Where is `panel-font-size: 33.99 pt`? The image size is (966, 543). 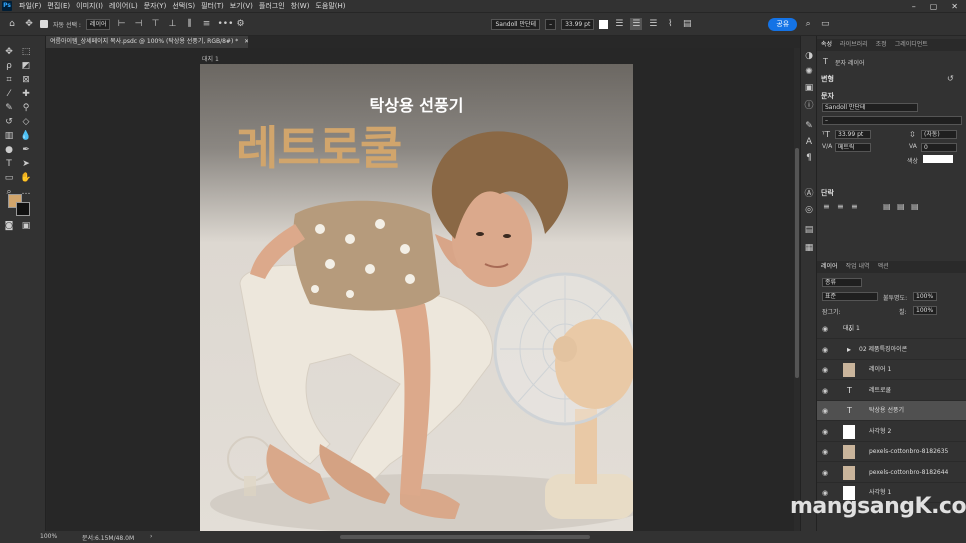
panel-font-size: 33.99 pt is located at coordinates (853, 134).